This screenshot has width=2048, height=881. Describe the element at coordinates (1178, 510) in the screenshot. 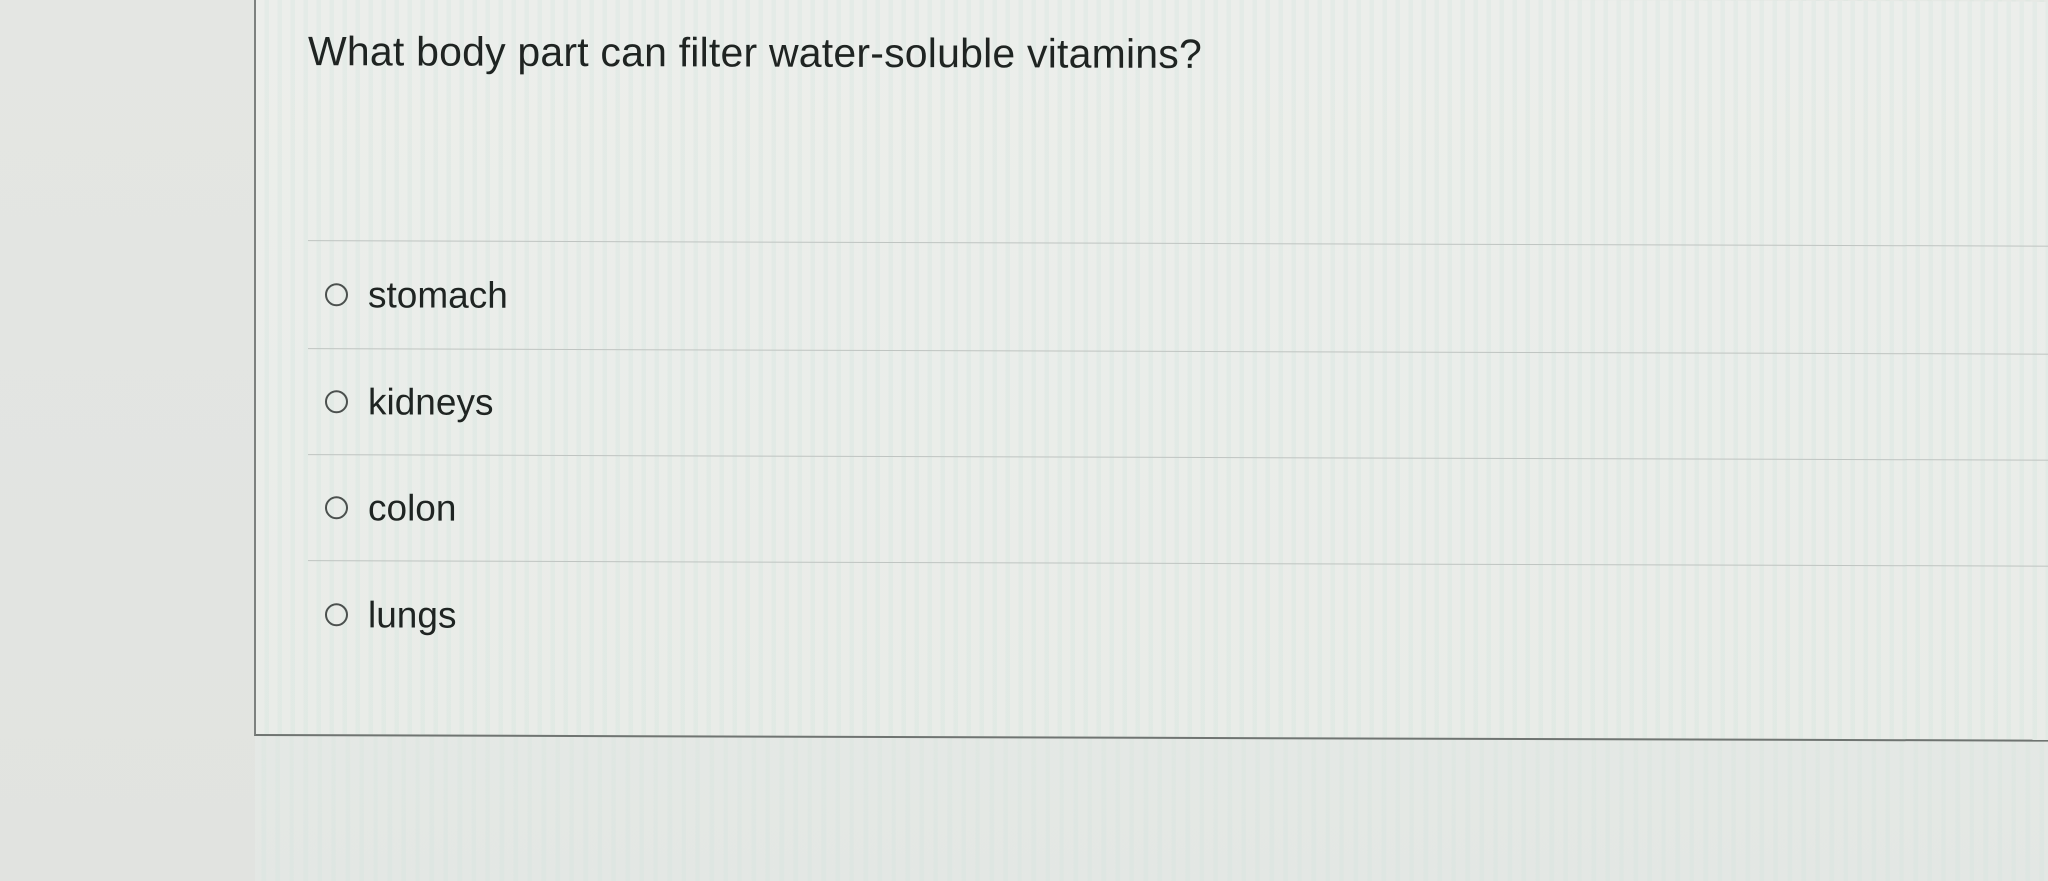

I see `answer-option-colon: colon` at that location.